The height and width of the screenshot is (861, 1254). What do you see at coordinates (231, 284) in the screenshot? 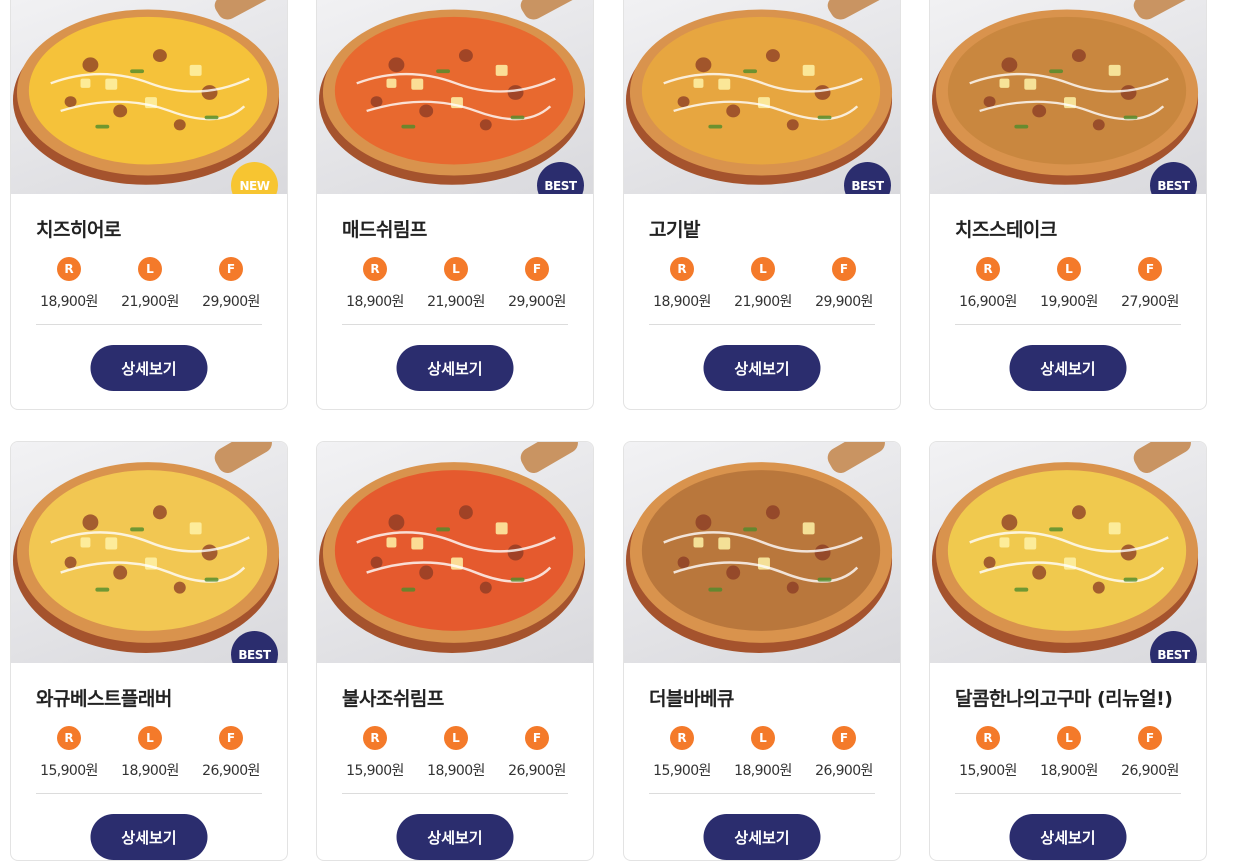
I see `size-family: F 29,900원` at bounding box center [231, 284].